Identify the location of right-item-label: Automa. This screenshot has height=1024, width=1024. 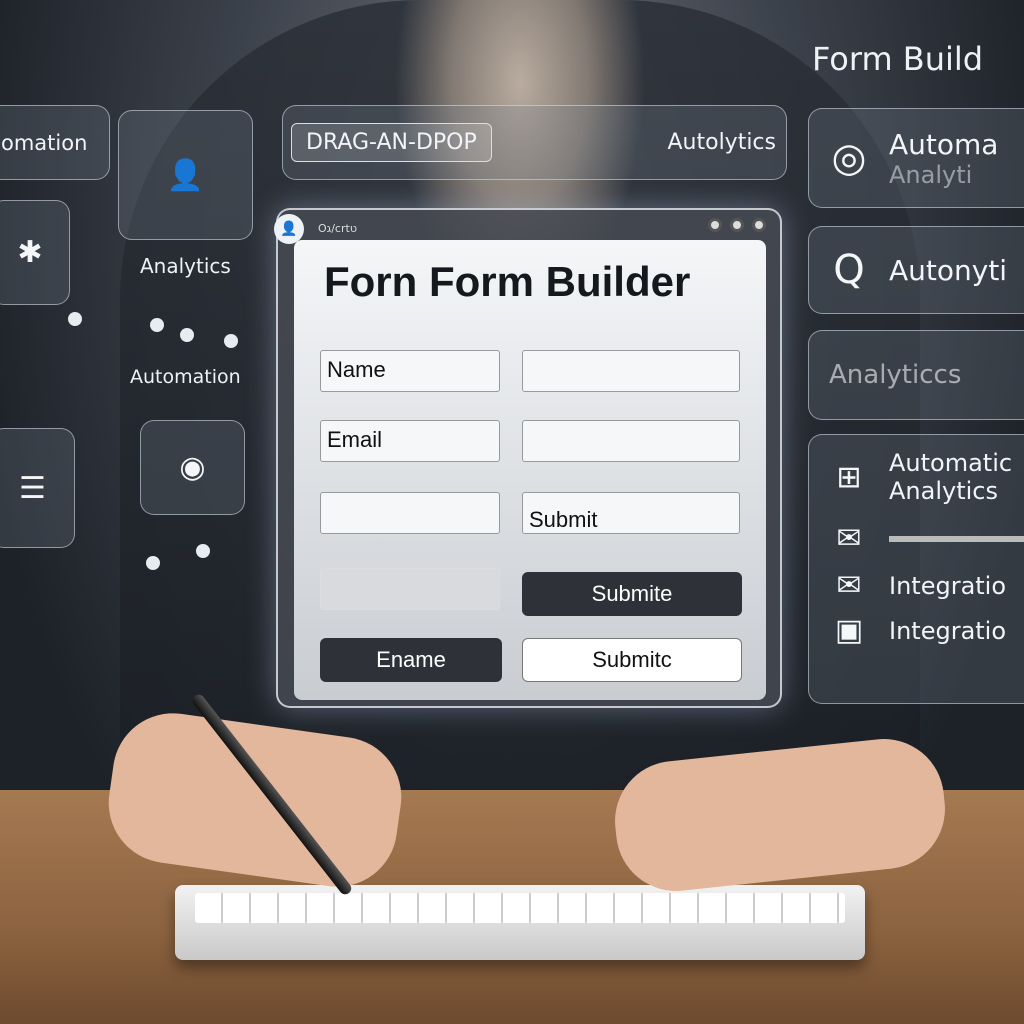
(944, 144).